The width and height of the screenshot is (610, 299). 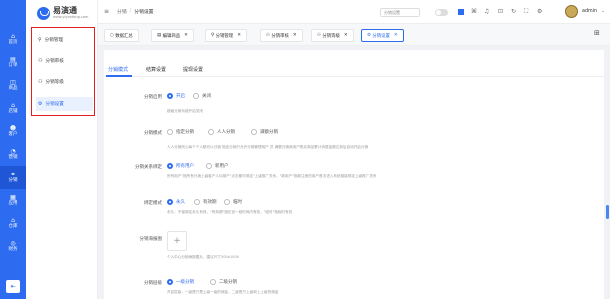 I want to click on rail-label: 营销, so click(x=13, y=157).